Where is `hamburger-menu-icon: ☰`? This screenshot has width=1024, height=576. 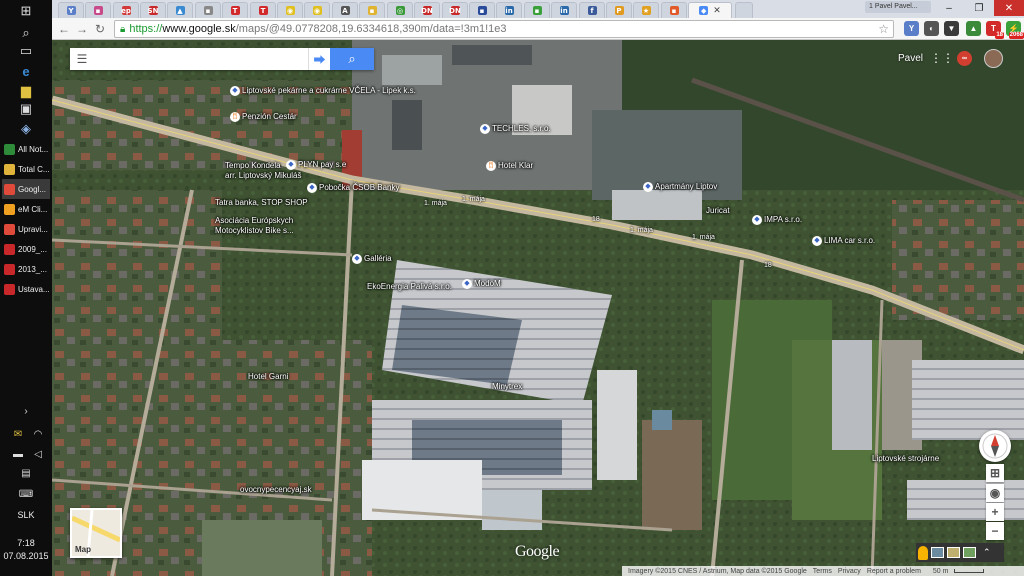
hamburger-menu-icon: ☰ is located at coordinates (82, 59).